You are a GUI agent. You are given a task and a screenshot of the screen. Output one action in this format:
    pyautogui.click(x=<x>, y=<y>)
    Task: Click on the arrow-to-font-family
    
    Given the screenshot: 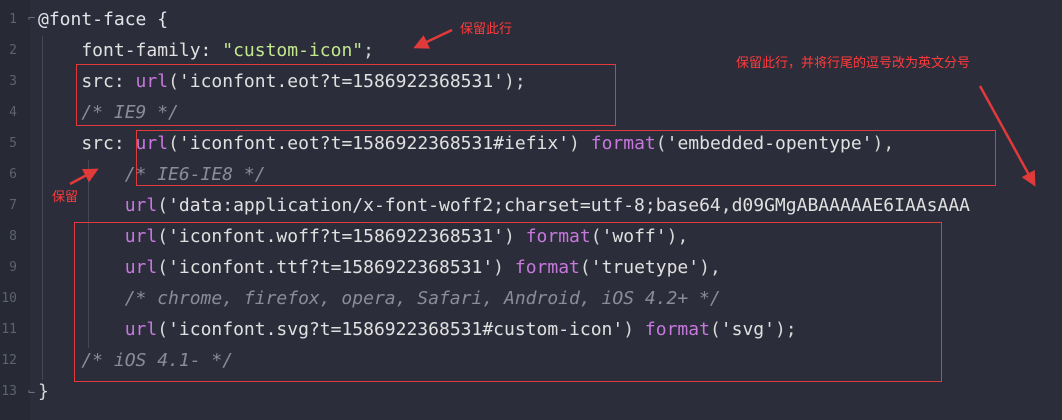 What is the action you would take?
    pyautogui.click(x=433, y=38)
    